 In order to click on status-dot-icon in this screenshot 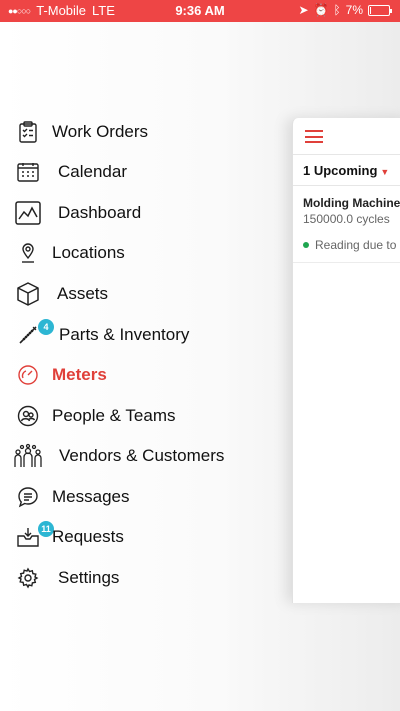, I will do `click(306, 245)`.